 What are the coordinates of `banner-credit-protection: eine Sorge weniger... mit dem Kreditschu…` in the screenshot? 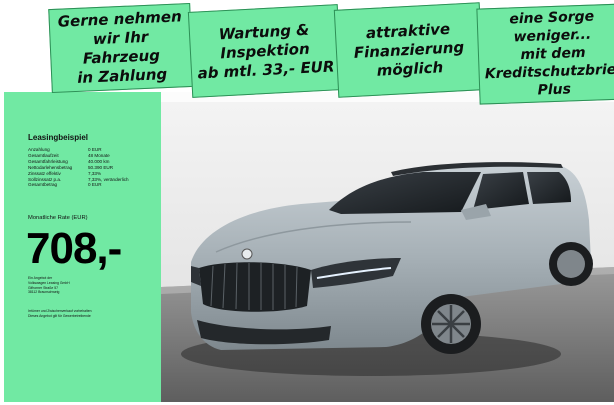 It's located at (545, 54).